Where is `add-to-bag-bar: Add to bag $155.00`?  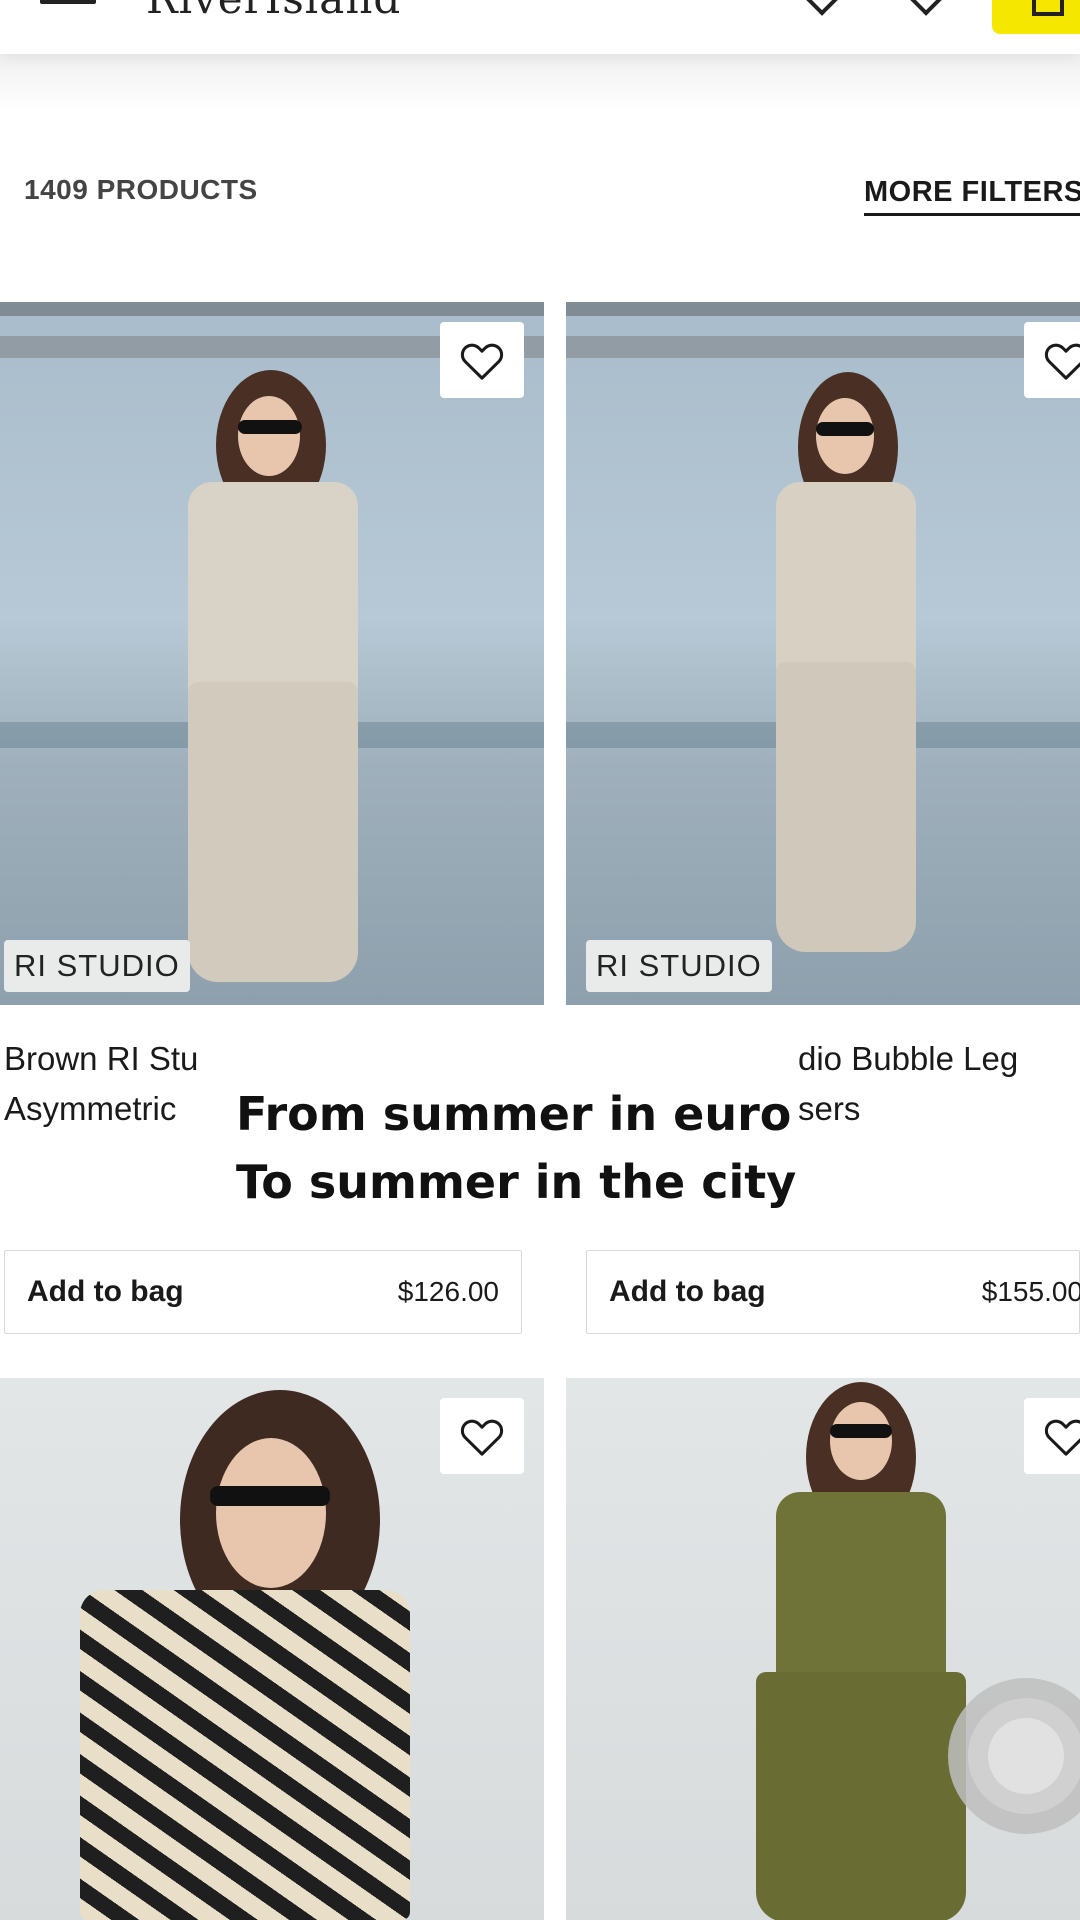
add-to-bag-bar: Add to bag $155.00 is located at coordinates (833, 1292).